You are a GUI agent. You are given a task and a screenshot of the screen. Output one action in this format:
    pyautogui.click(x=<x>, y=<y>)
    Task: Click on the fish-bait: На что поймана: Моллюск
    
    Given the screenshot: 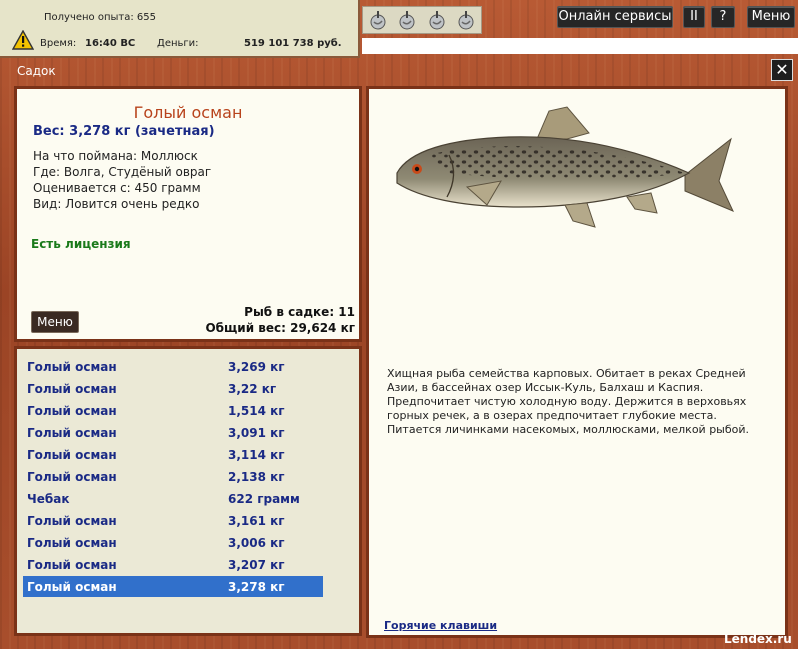 What is the action you would take?
    pyautogui.click(x=115, y=156)
    